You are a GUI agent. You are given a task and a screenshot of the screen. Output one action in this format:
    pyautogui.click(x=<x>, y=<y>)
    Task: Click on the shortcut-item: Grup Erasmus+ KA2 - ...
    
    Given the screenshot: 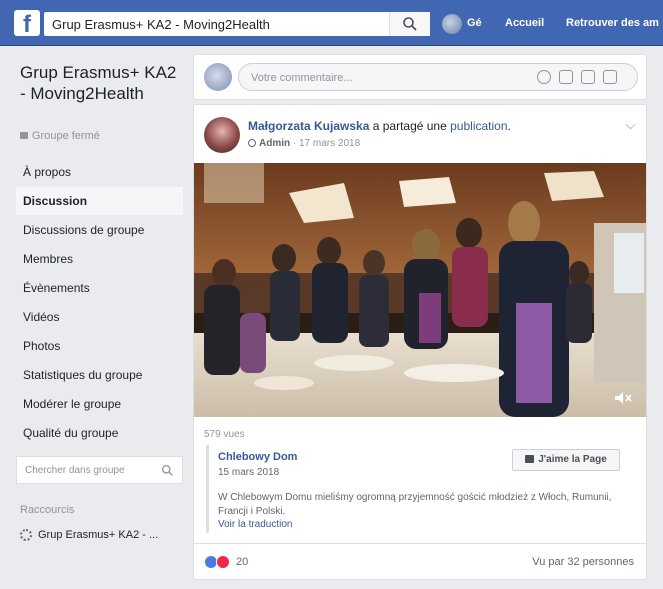 What is the action you would take?
    pyautogui.click(x=89, y=535)
    